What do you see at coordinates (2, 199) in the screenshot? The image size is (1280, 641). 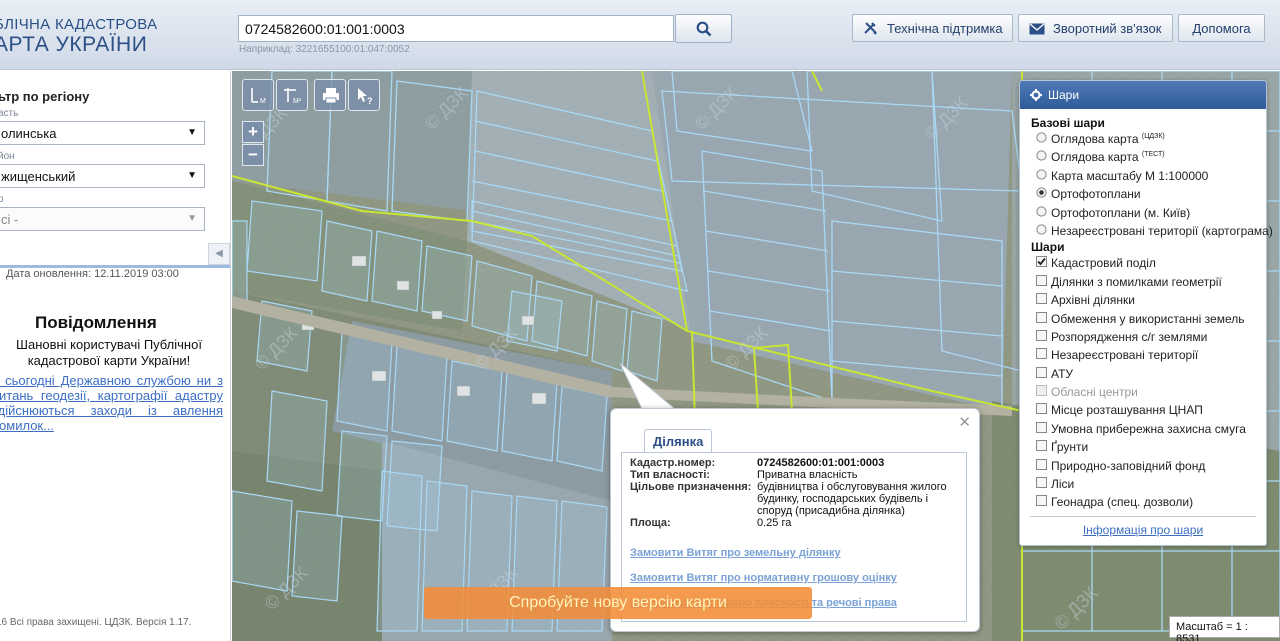 I see `council-label: о` at bounding box center [2, 199].